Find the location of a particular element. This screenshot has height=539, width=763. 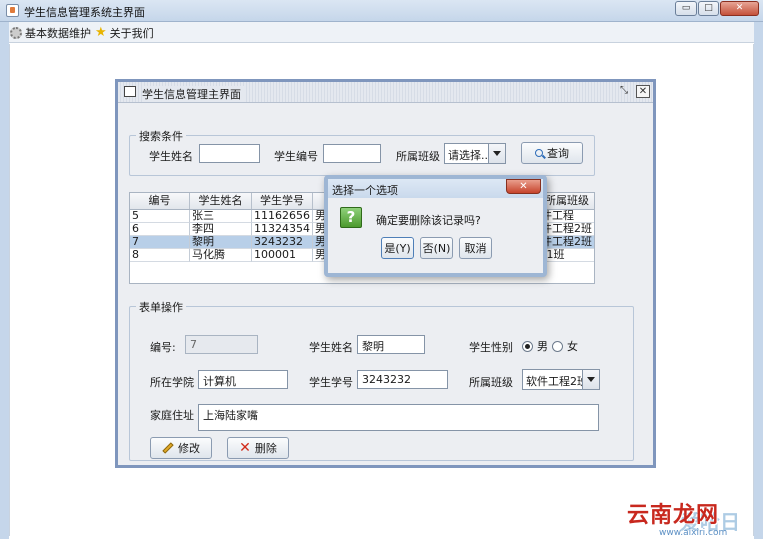

menu-about-us: ★ 关于我们 is located at coordinates (124, 32).